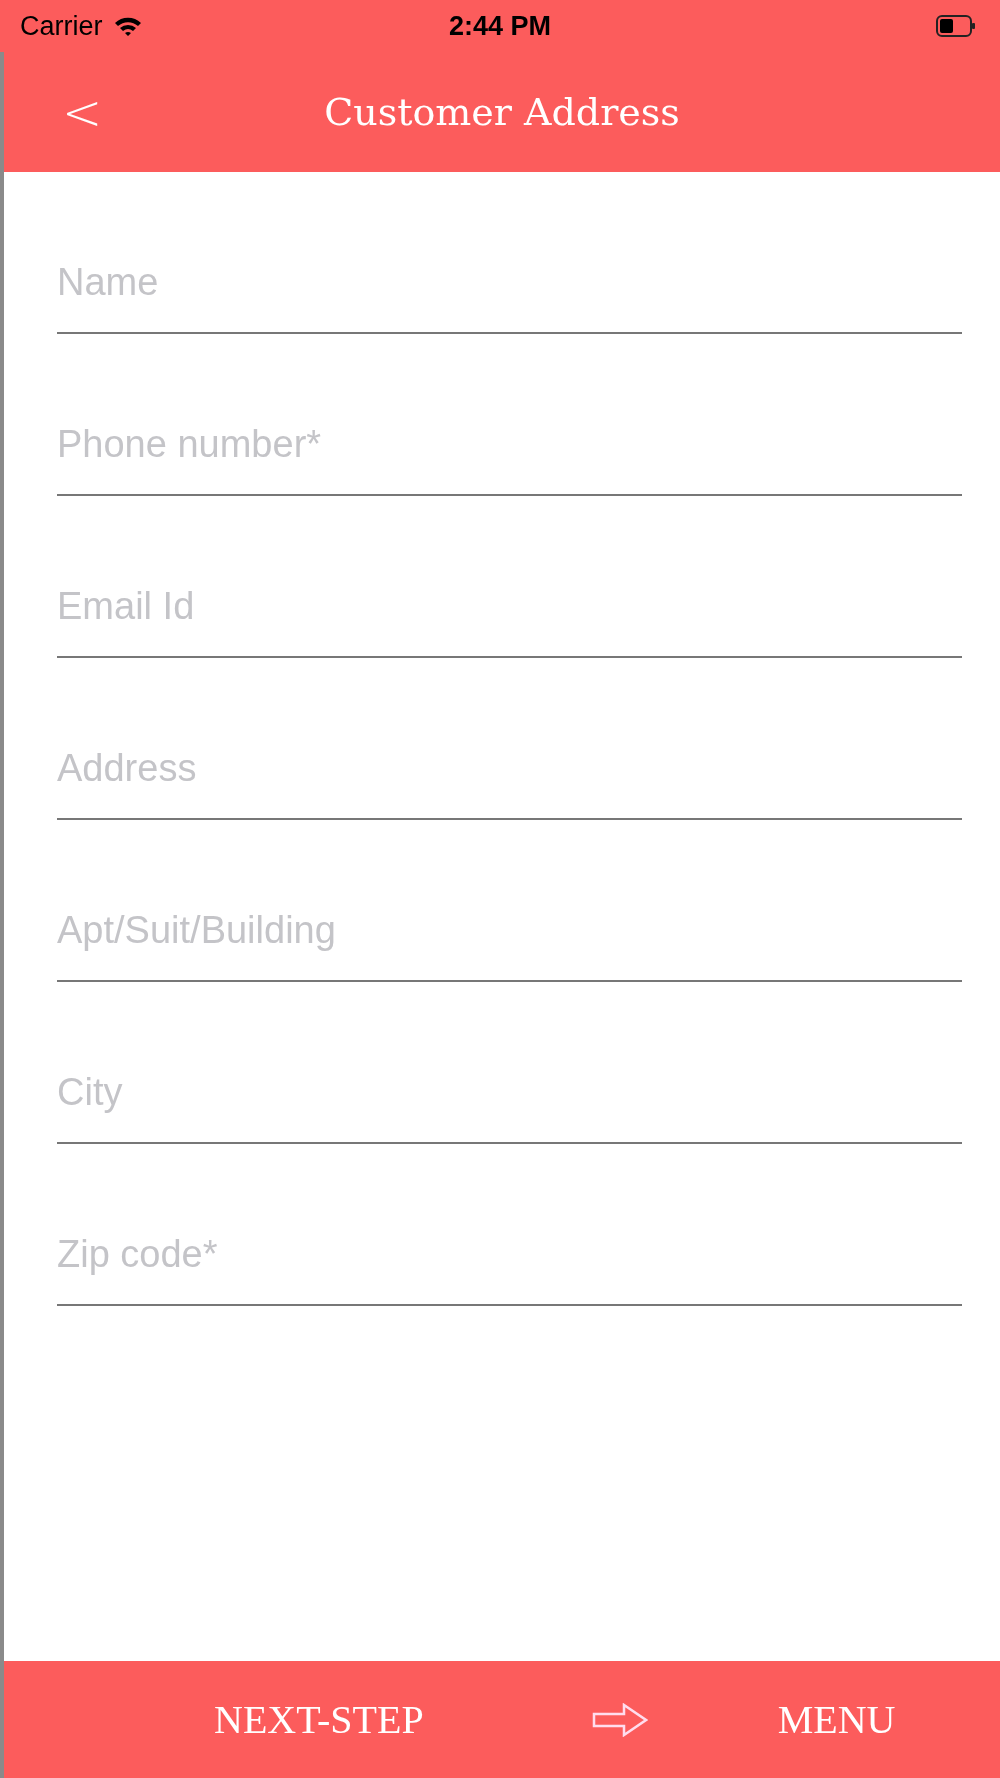  What do you see at coordinates (61, 26) in the screenshot?
I see `carrier-name: Carrier` at bounding box center [61, 26].